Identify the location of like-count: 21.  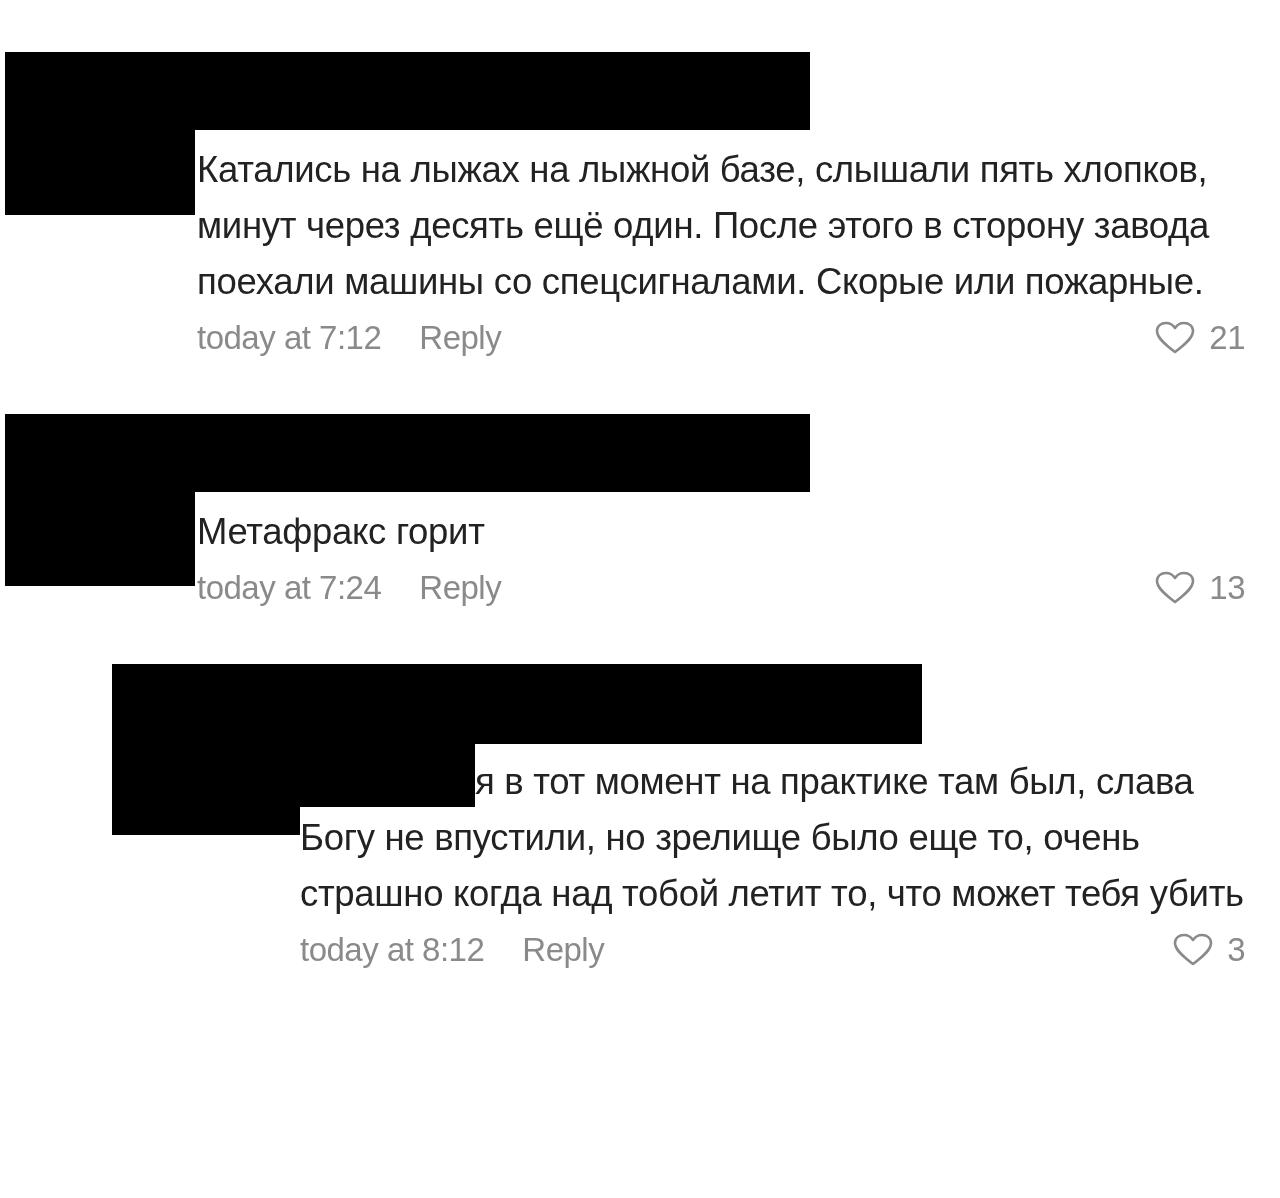
(1227, 338).